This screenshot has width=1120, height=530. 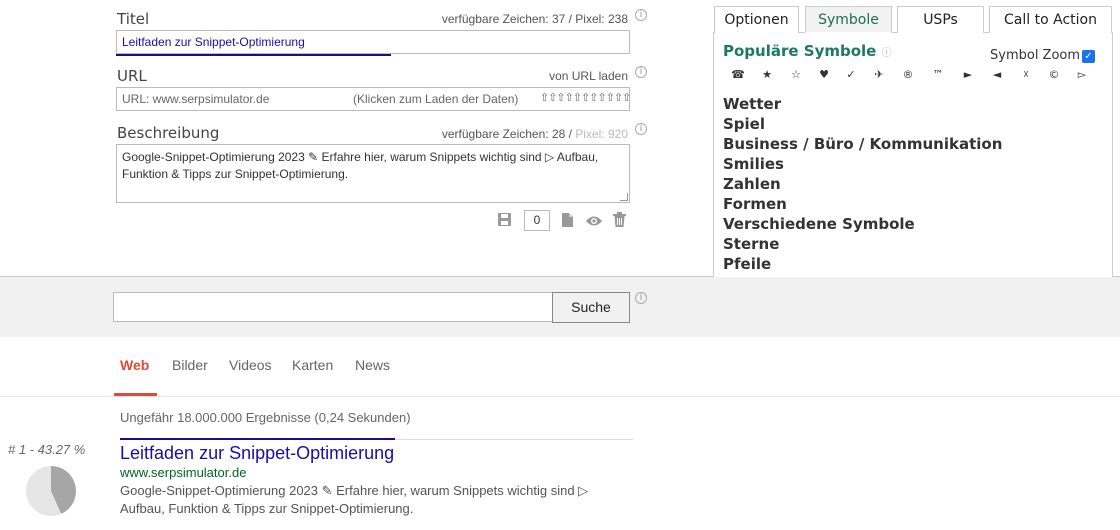 What do you see at coordinates (767, 74) in the screenshot?
I see `symbol-star-filled: ★` at bounding box center [767, 74].